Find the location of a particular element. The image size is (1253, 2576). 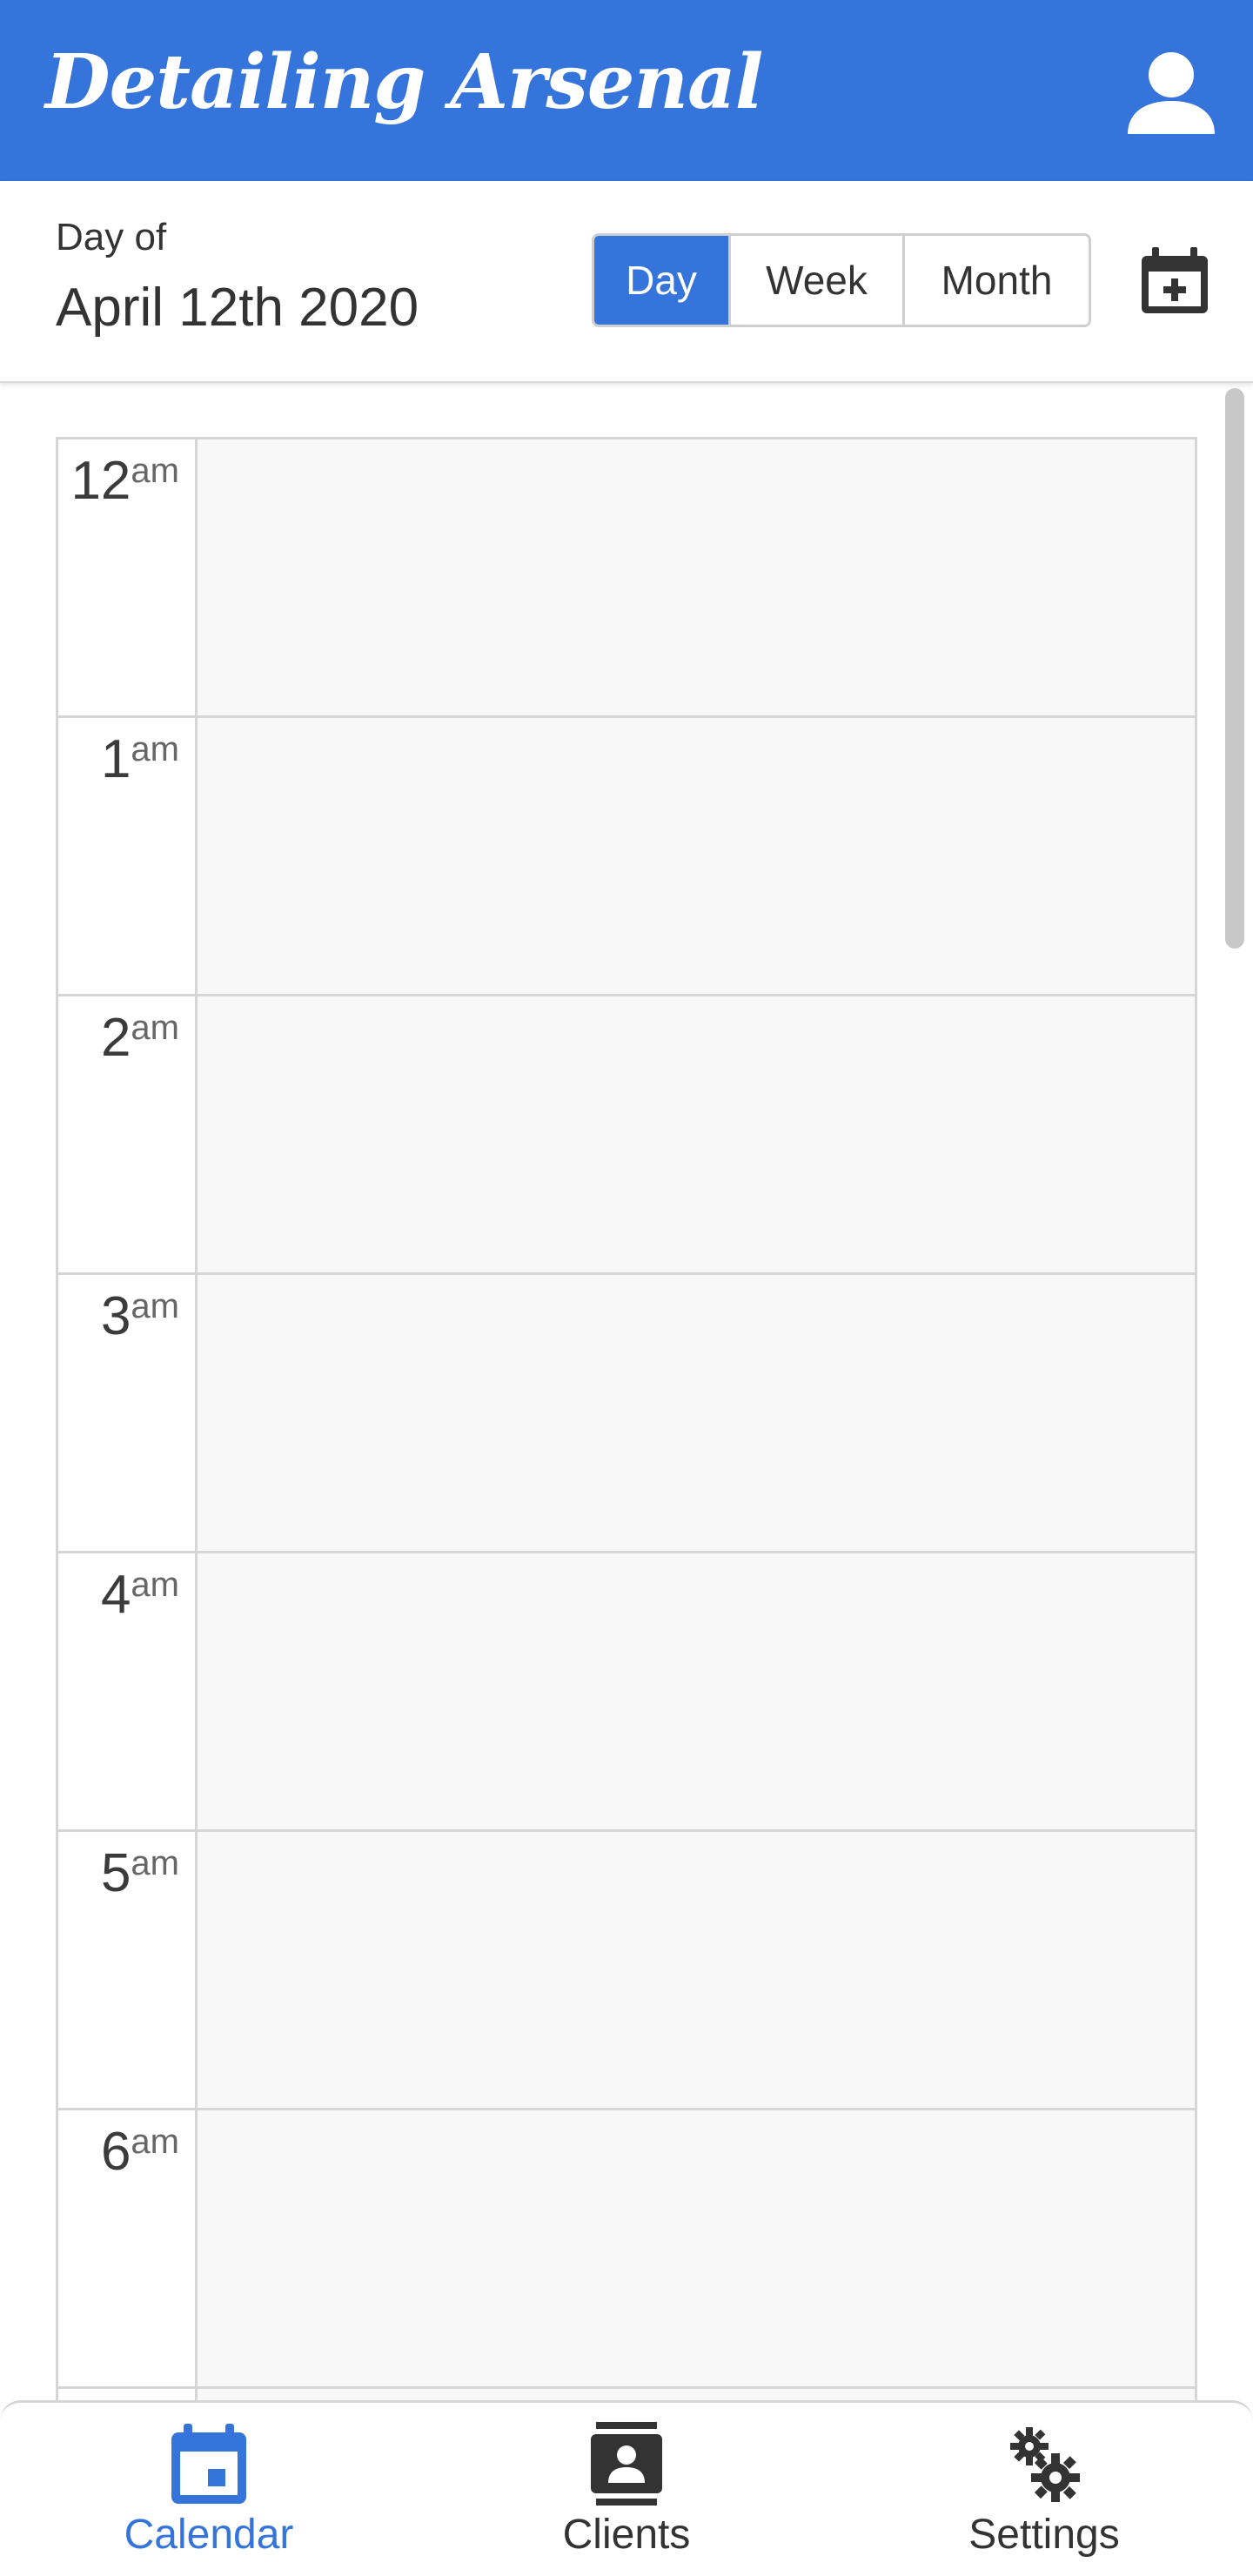

user-icon is located at coordinates (1171, 93).